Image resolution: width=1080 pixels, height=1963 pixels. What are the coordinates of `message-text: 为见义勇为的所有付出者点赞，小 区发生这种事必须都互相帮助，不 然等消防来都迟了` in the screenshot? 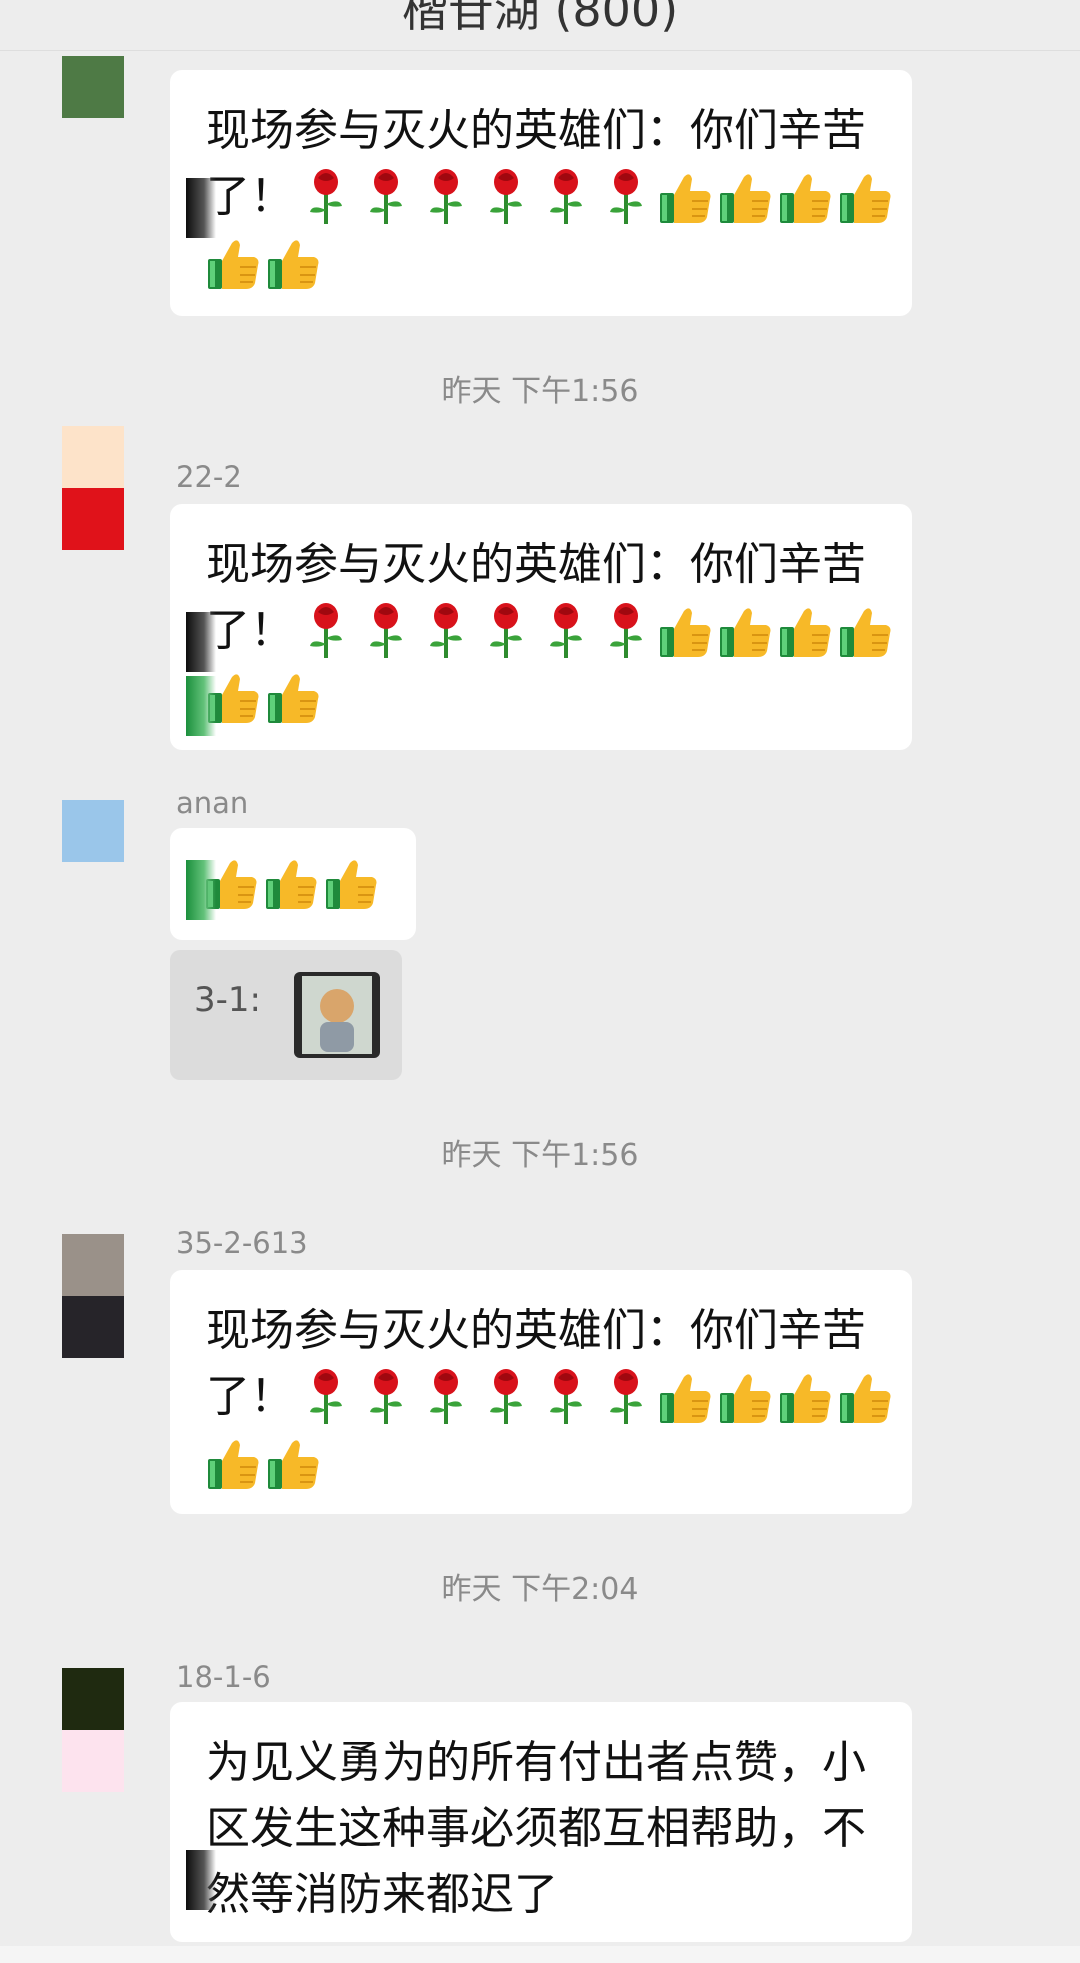 It's located at (545, 1829).